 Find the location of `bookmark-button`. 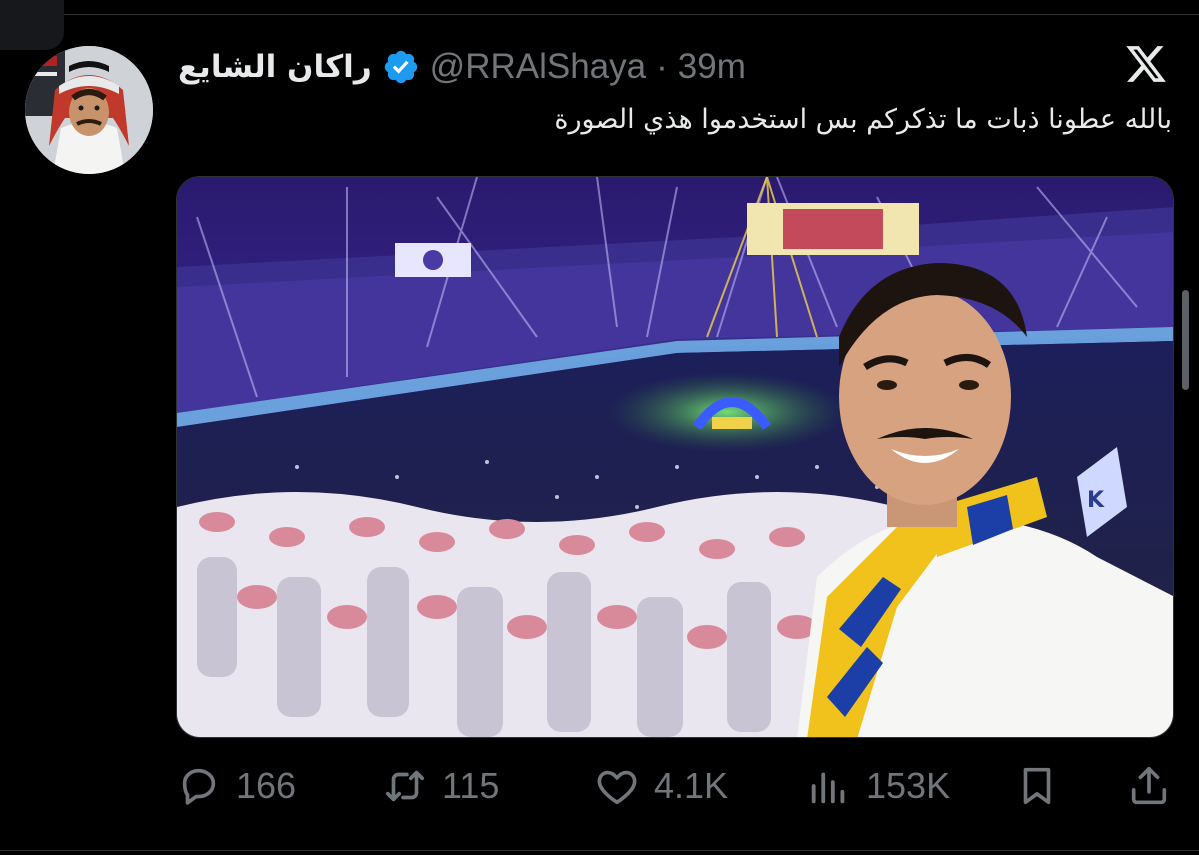

bookmark-button is located at coordinates (1037, 786).